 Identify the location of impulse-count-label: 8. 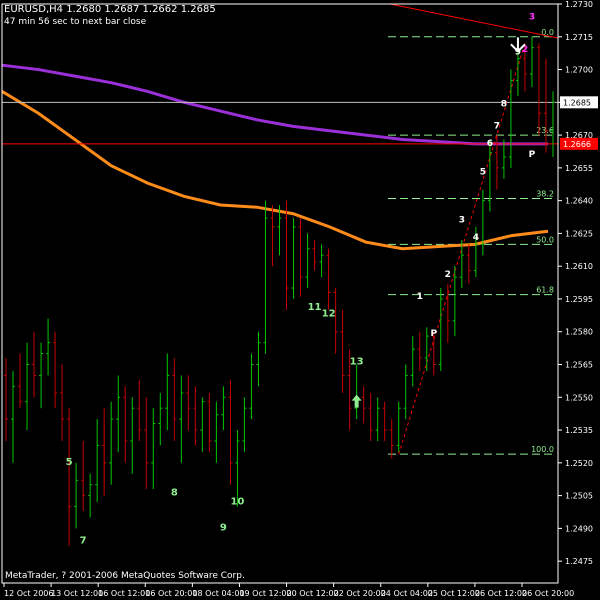
(504, 105).